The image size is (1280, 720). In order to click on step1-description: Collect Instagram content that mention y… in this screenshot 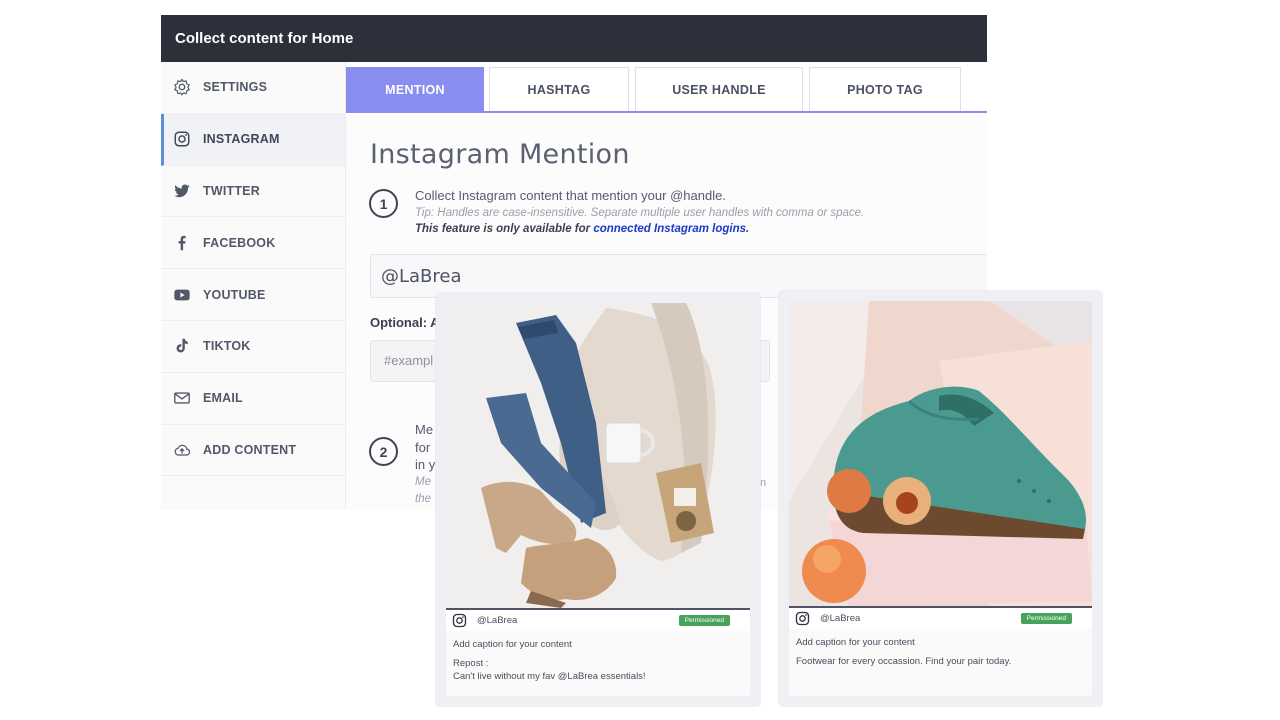, I will do `click(570, 195)`.